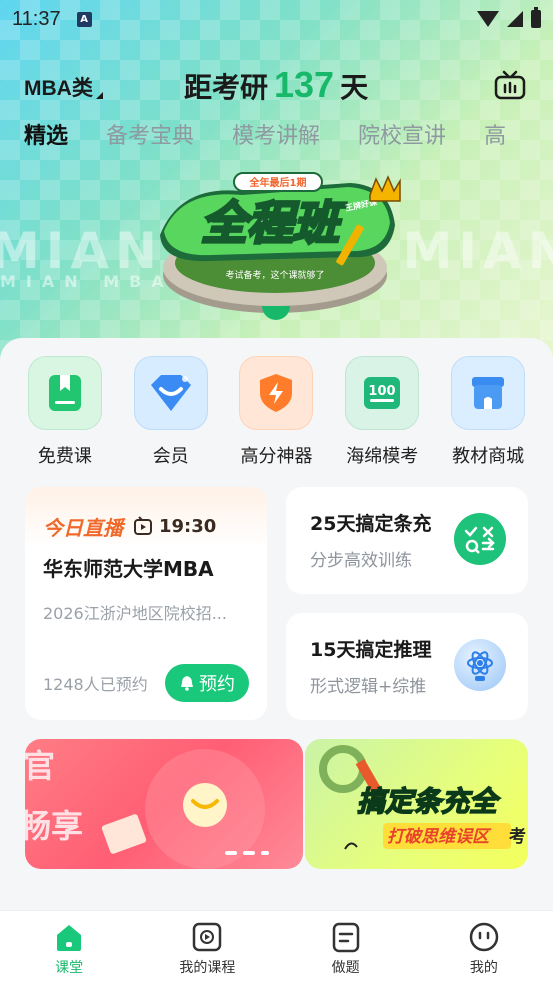 Image resolution: width=553 pixels, height=984 pixels. Describe the element at coordinates (407, 540) in the screenshot. I see `course-card-sufficiency: 25天搞定条充 分步高效训练` at that location.